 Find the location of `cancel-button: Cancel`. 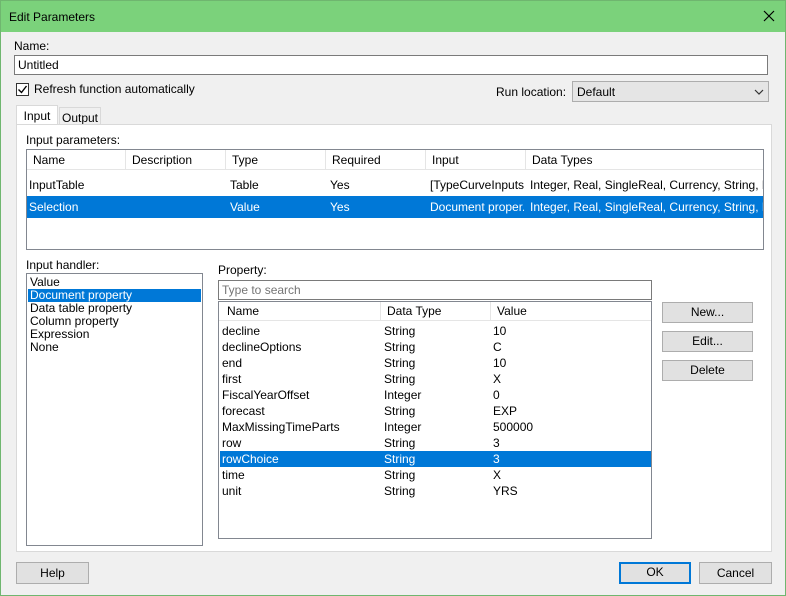

cancel-button: Cancel is located at coordinates (735, 573).